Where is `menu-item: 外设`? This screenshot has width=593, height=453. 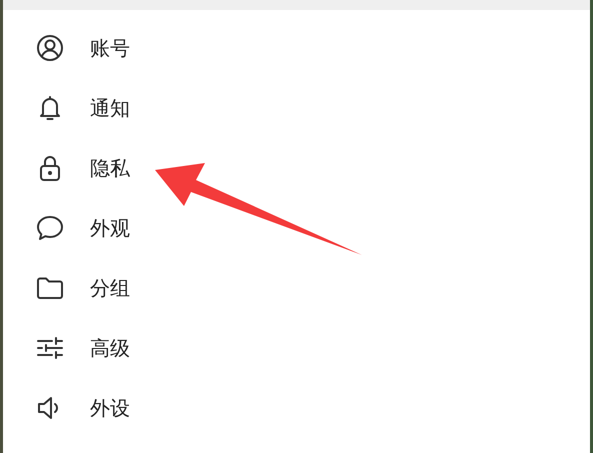 menu-item: 外设 is located at coordinates (296, 408).